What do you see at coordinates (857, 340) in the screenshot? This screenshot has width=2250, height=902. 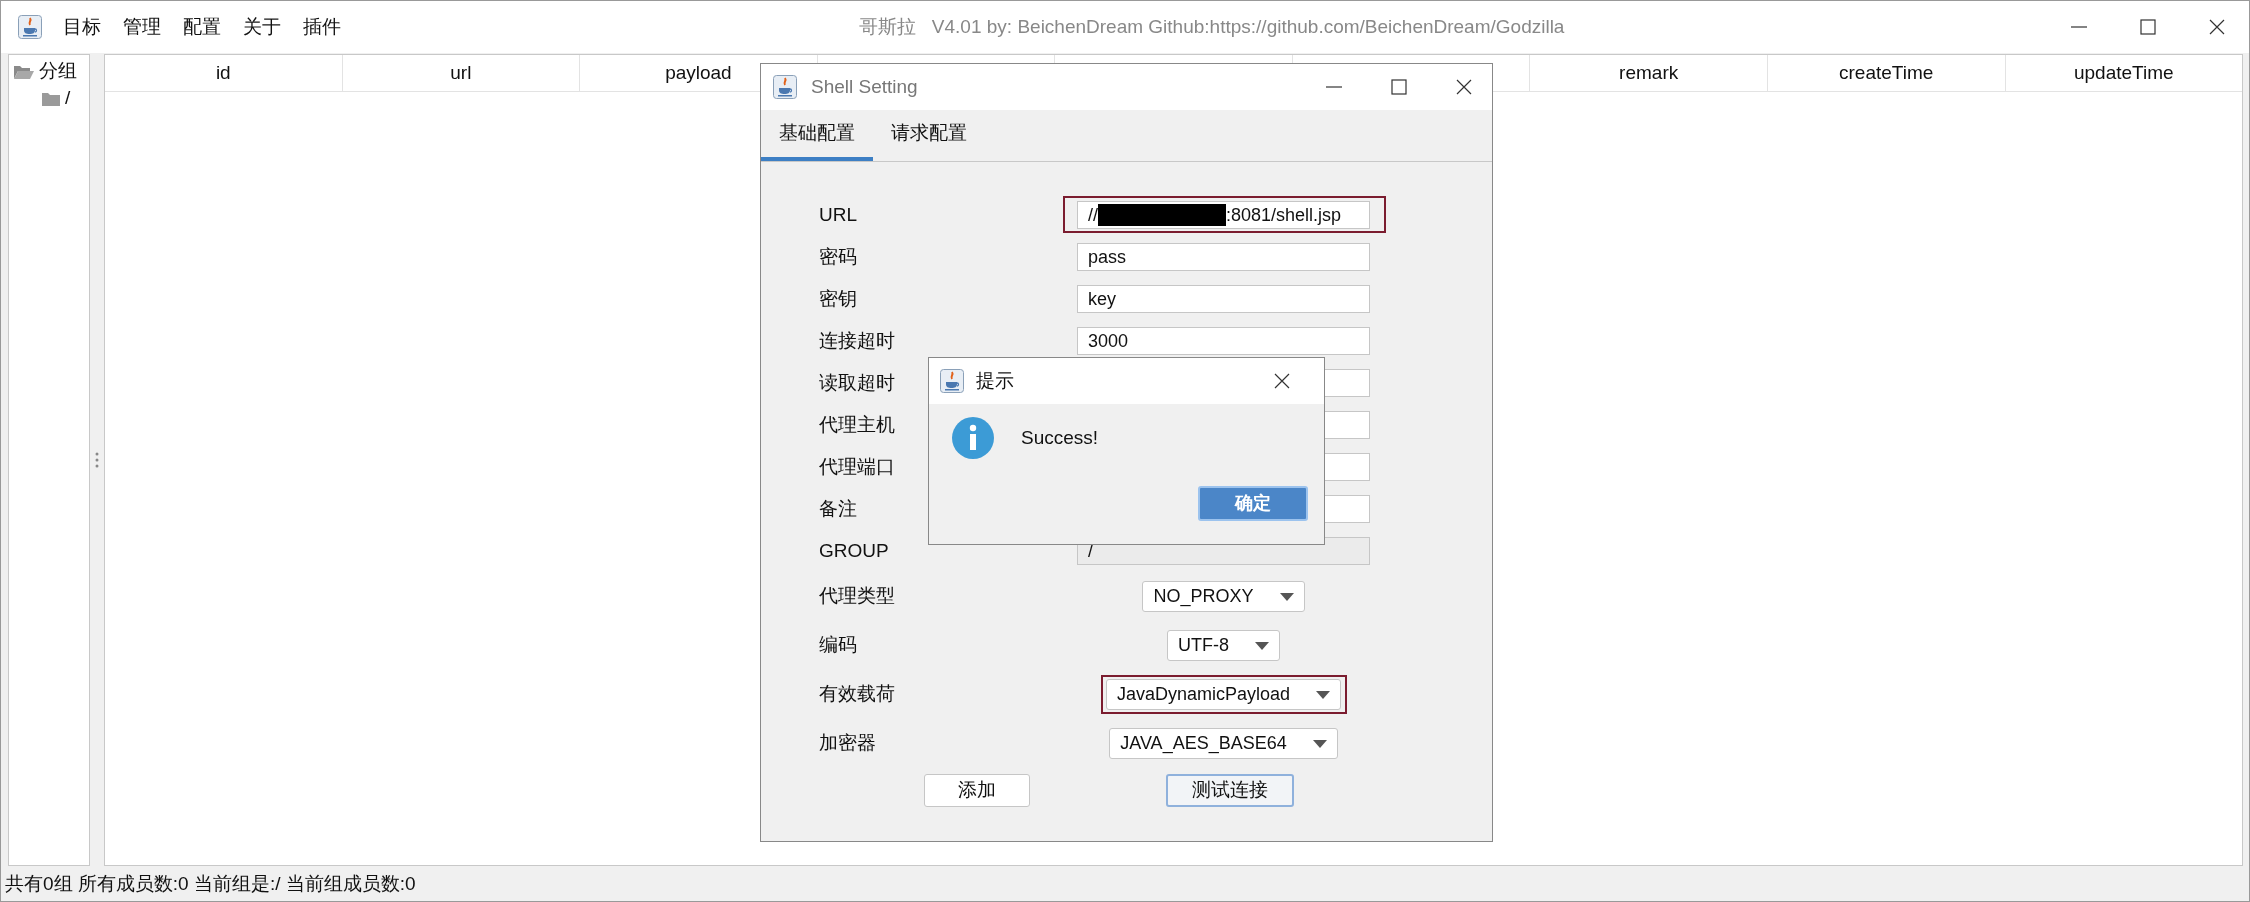 I see `field-label: 连接超时` at bounding box center [857, 340].